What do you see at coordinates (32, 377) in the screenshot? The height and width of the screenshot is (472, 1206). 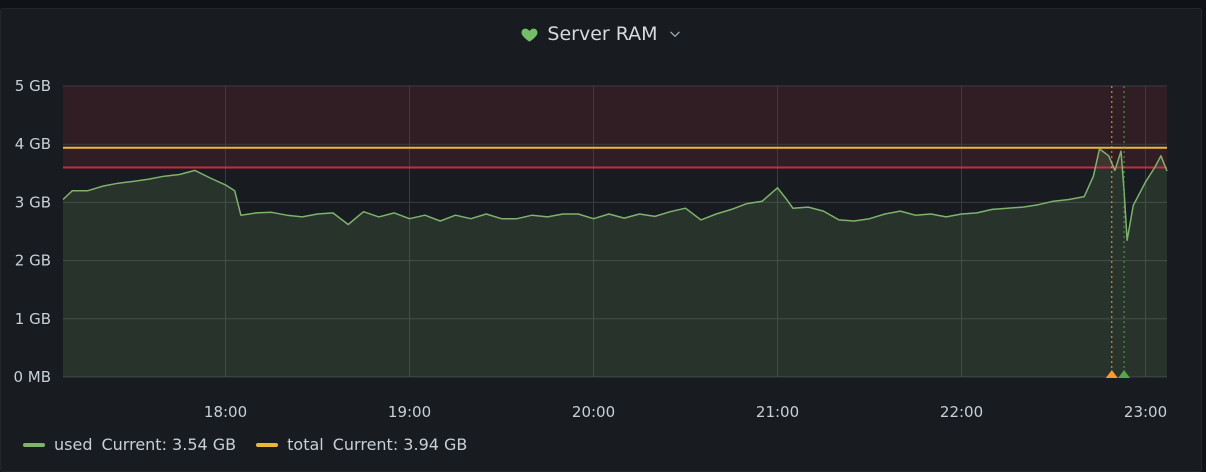 I see `y-tick-label: 0 MB` at bounding box center [32, 377].